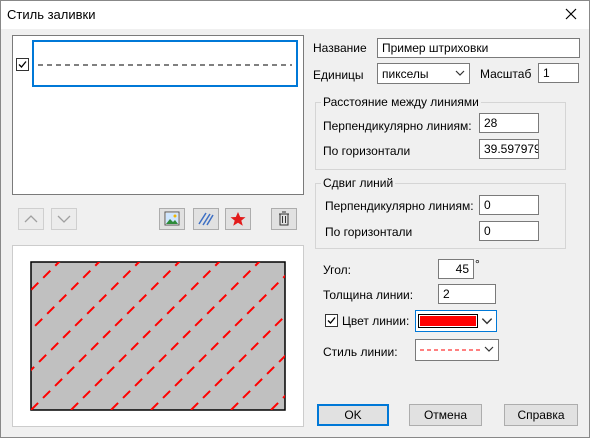 The width and height of the screenshot is (590, 438). Describe the element at coordinates (509, 123) in the screenshot. I see `spacing-perp-input: 28` at that location.